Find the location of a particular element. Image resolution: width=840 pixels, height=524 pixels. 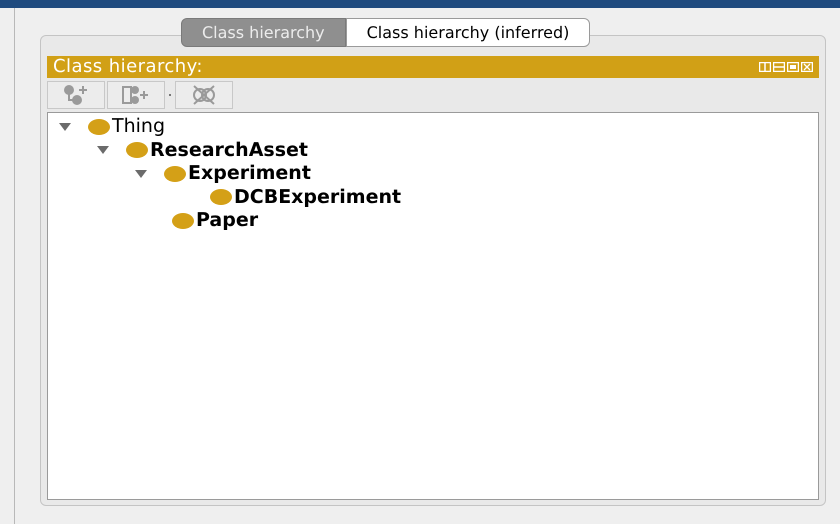

tab: Class hierarchy (inferred) is located at coordinates (468, 32).